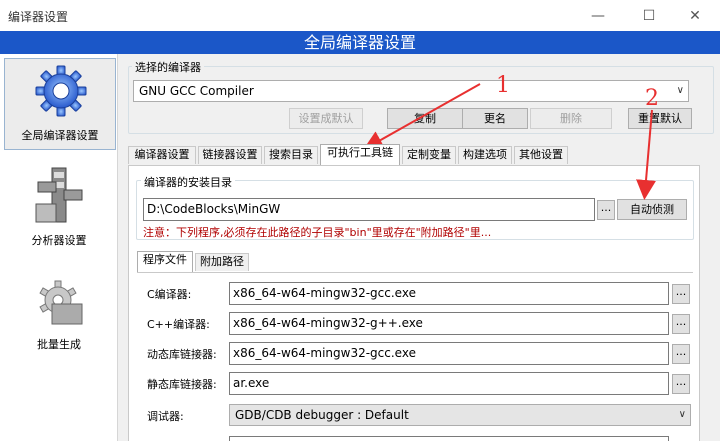  Describe the element at coordinates (598, 16) in the screenshot. I see `minimize-button: —` at that location.